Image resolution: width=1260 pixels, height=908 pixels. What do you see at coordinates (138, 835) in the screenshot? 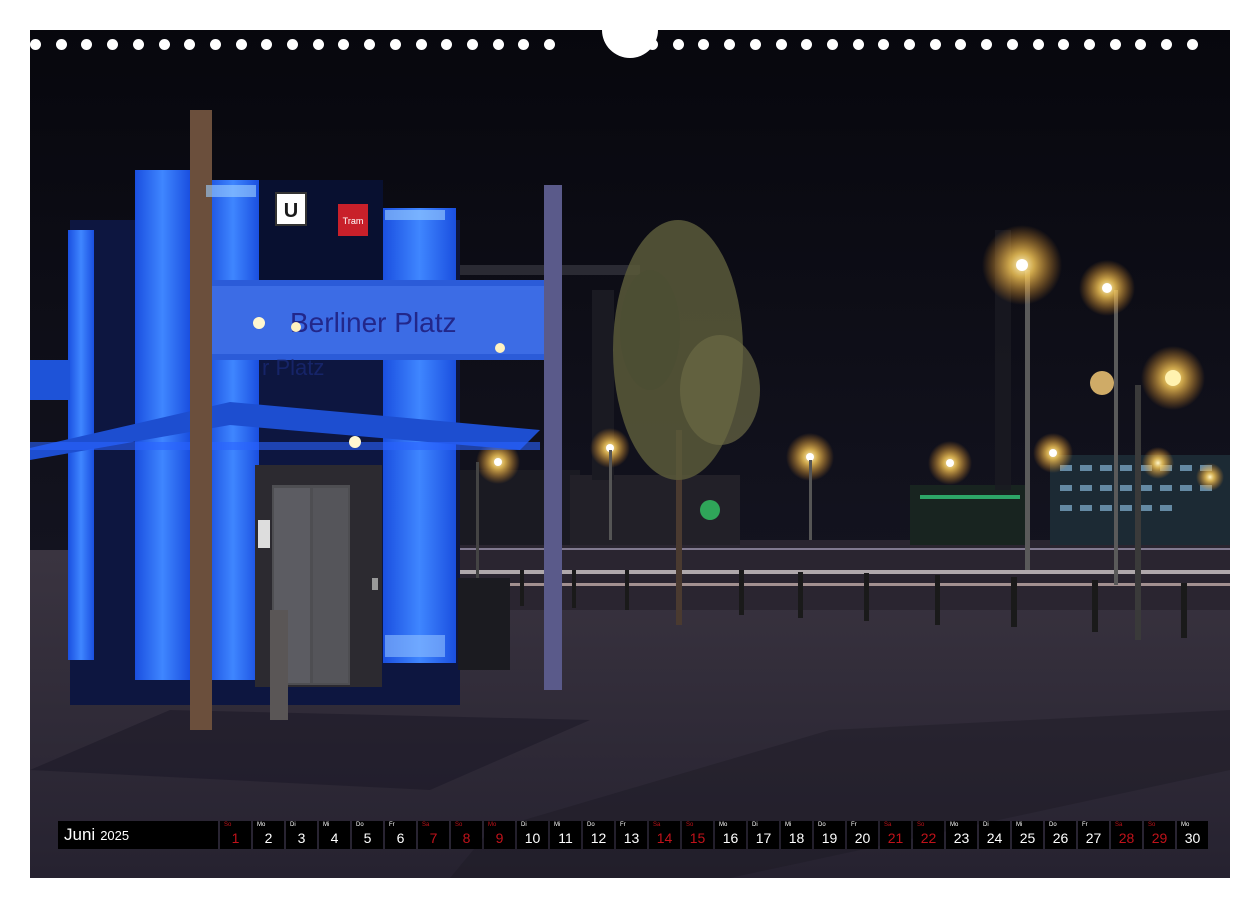
I see `month-label: Juni 2025` at bounding box center [138, 835].